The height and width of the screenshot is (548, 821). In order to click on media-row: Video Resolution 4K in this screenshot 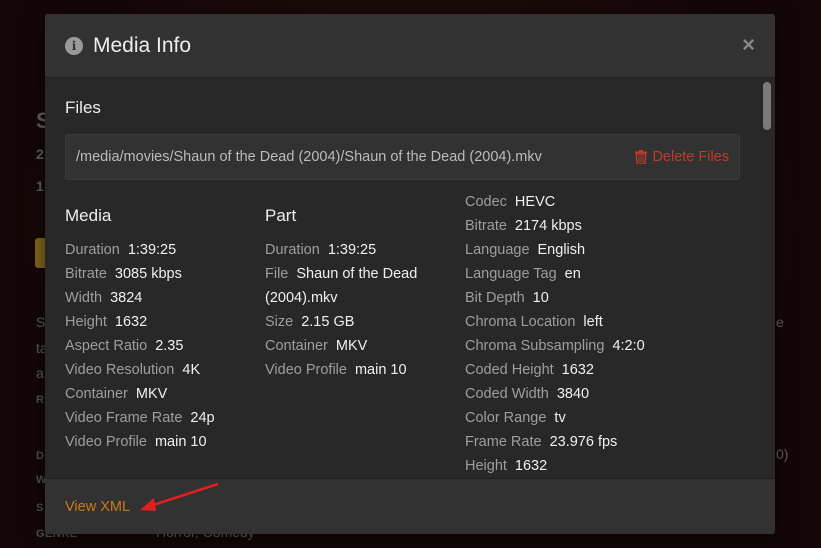, I will do `click(132, 370)`.